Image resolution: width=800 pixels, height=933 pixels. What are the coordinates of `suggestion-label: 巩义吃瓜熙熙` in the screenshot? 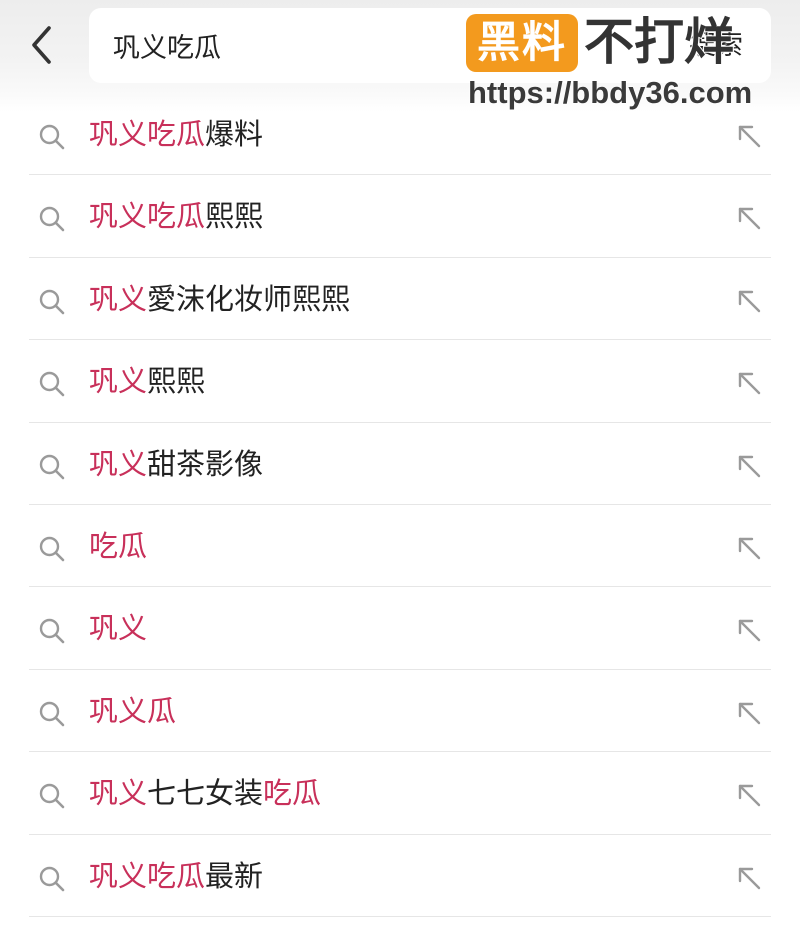 It's located at (176, 216).